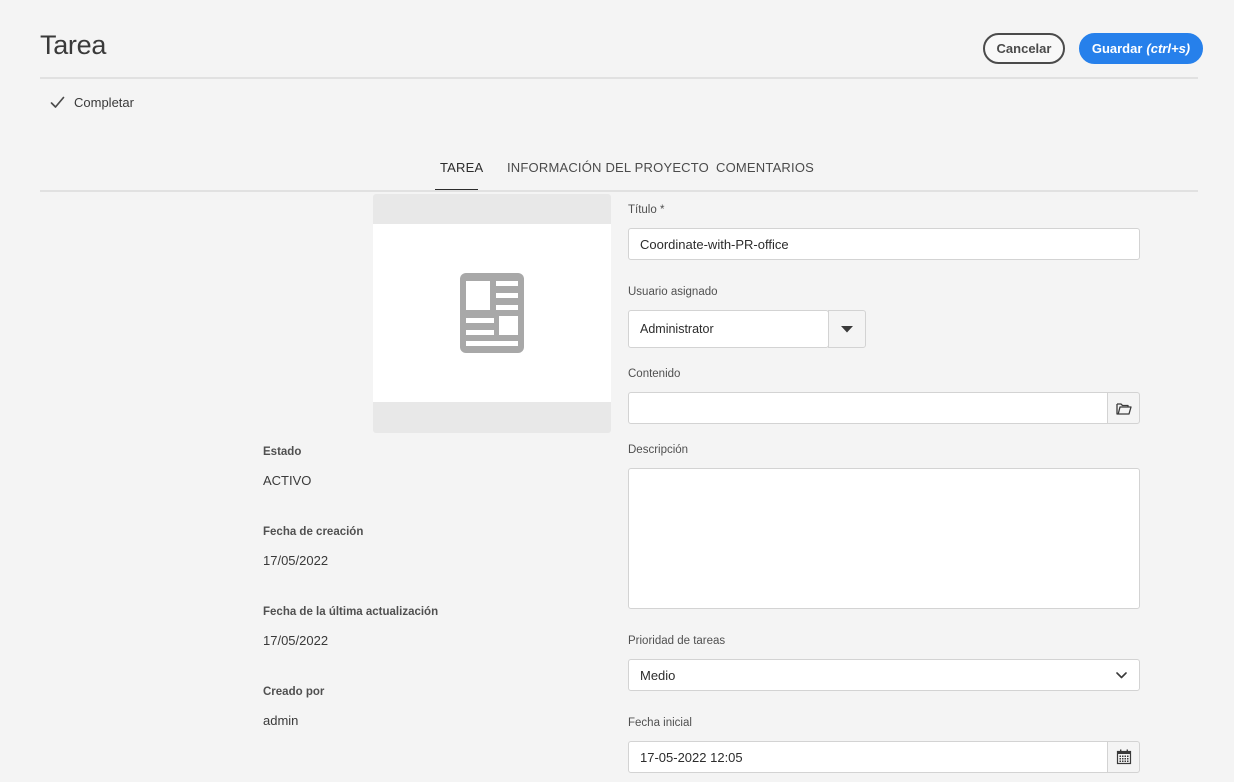 Image resolution: width=1234 pixels, height=782 pixels. What do you see at coordinates (646, 210) in the screenshot?
I see `title-field-label: Título *` at bounding box center [646, 210].